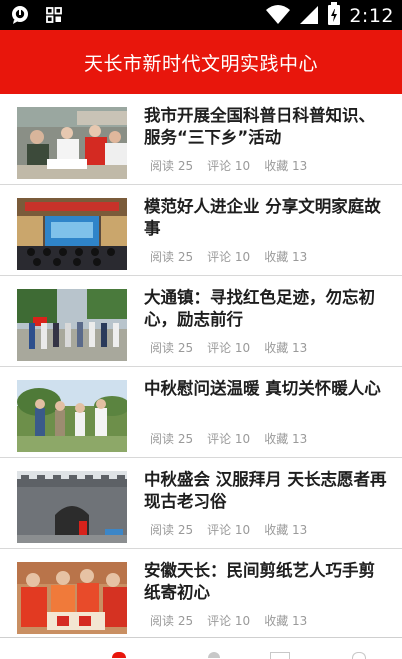  I want to click on article-item-3: 大通镇：寻找红色足迹，勿忘初心，励志前行 阅读 25 评论 10 收藏 13, so click(201, 321).